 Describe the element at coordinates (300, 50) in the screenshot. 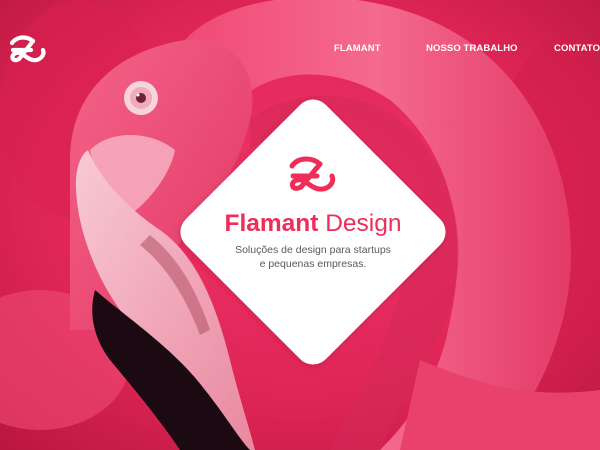

I see `main-nav: FLAMANT NOSSO TRABALHO CONTATO` at that location.